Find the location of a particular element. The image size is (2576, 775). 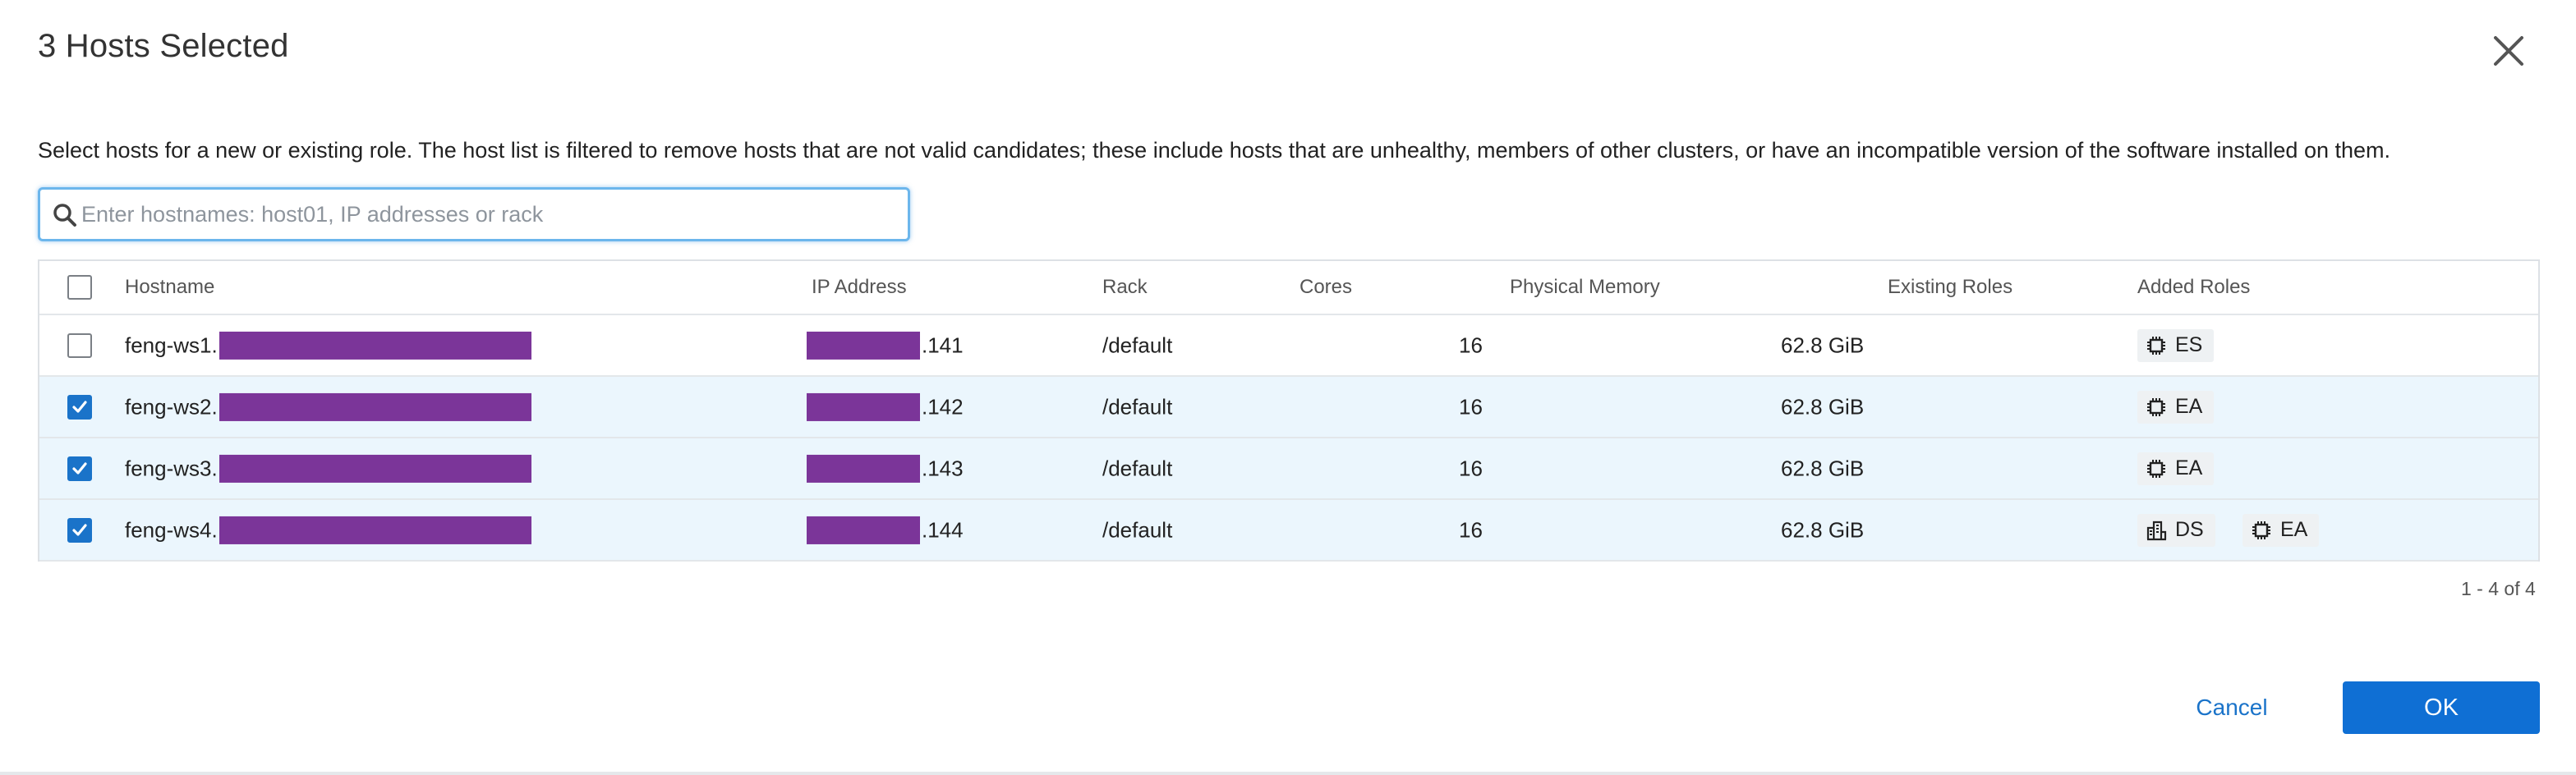

table-row: feng-ws3. .143/default 16 62.8 GiB EA is located at coordinates (1288, 469).